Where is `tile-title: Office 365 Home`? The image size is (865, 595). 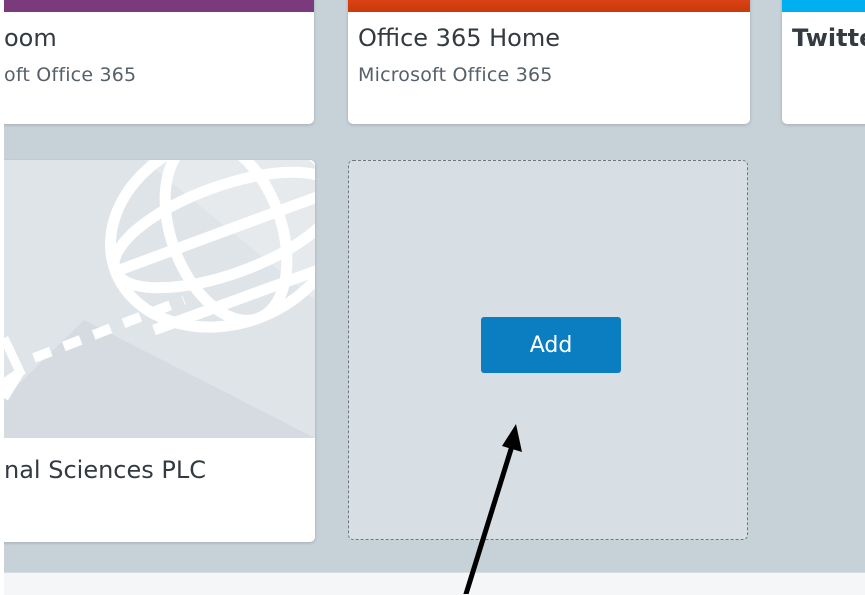
tile-title: Office 365 Home is located at coordinates (459, 38).